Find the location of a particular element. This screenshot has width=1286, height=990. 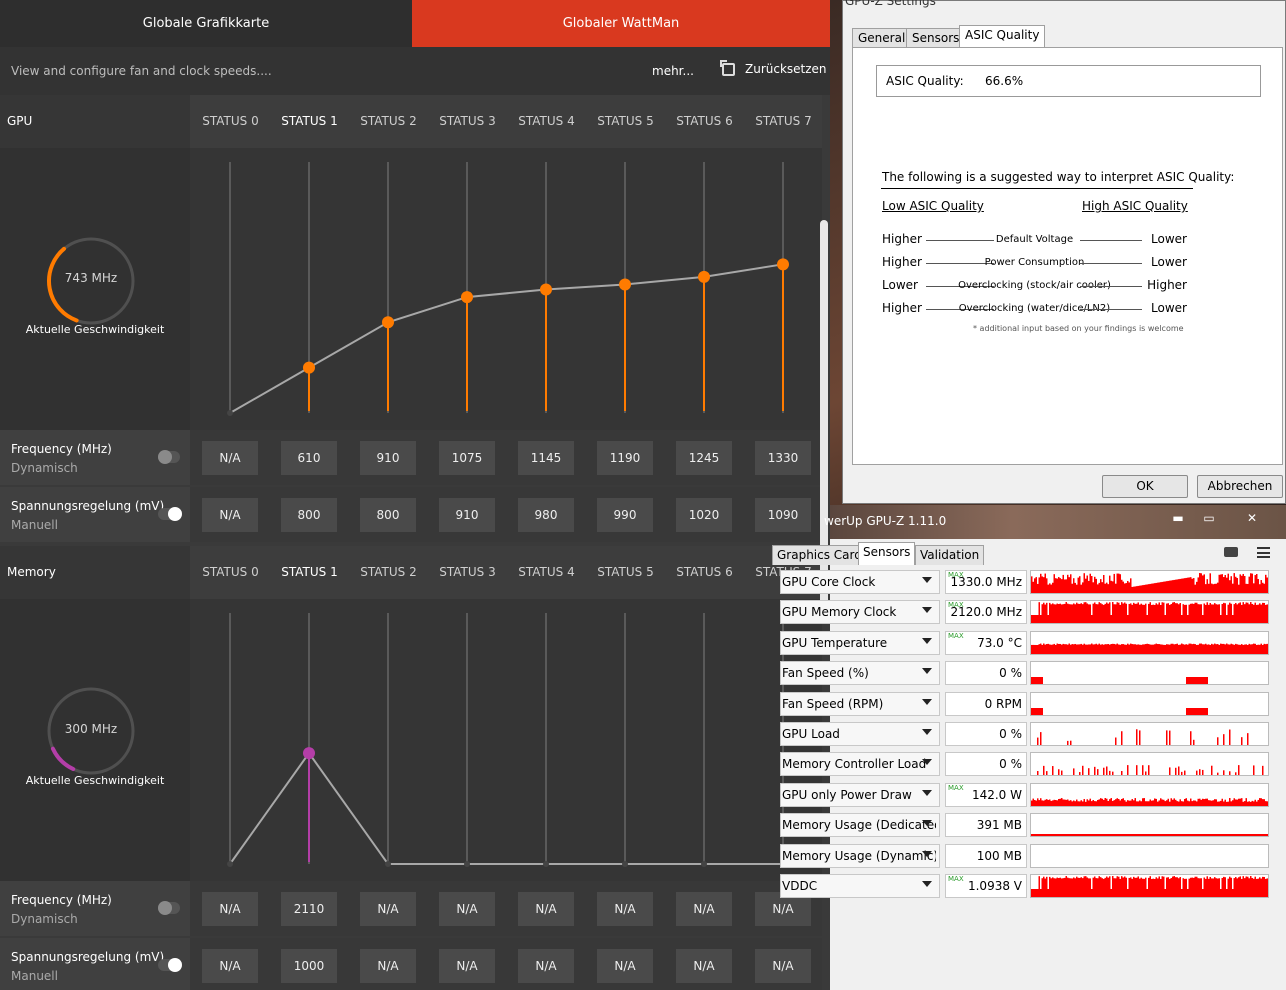

memory-voltage-cell-7: N/A is located at coordinates (783, 966).